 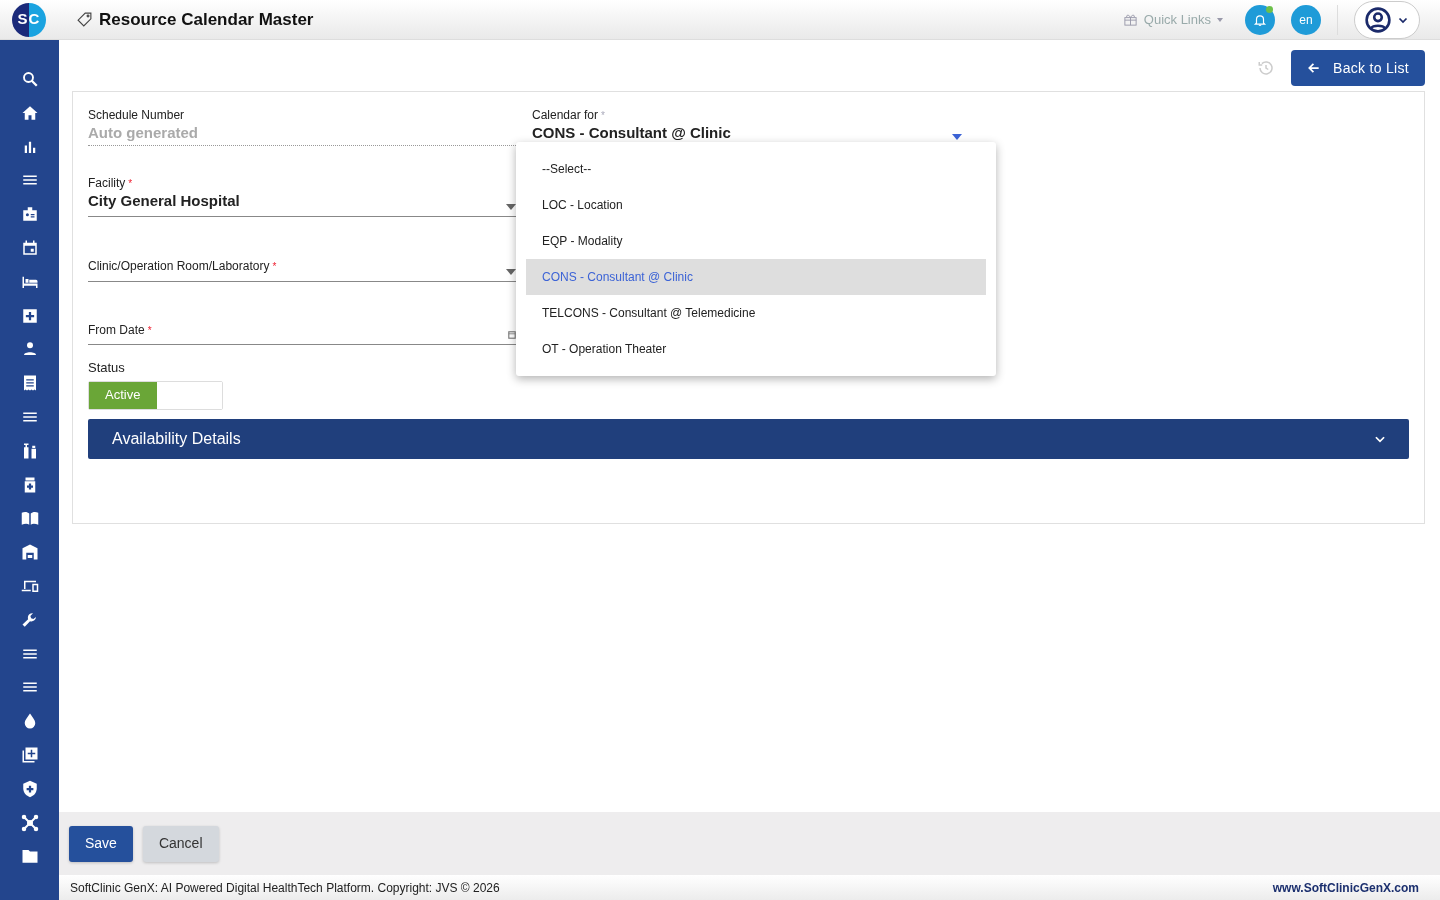 What do you see at coordinates (29, 552) in the screenshot?
I see `garage-icon` at bounding box center [29, 552].